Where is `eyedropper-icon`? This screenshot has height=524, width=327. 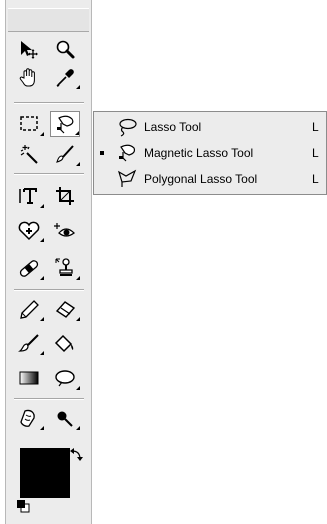 eyedropper-icon is located at coordinates (65, 78).